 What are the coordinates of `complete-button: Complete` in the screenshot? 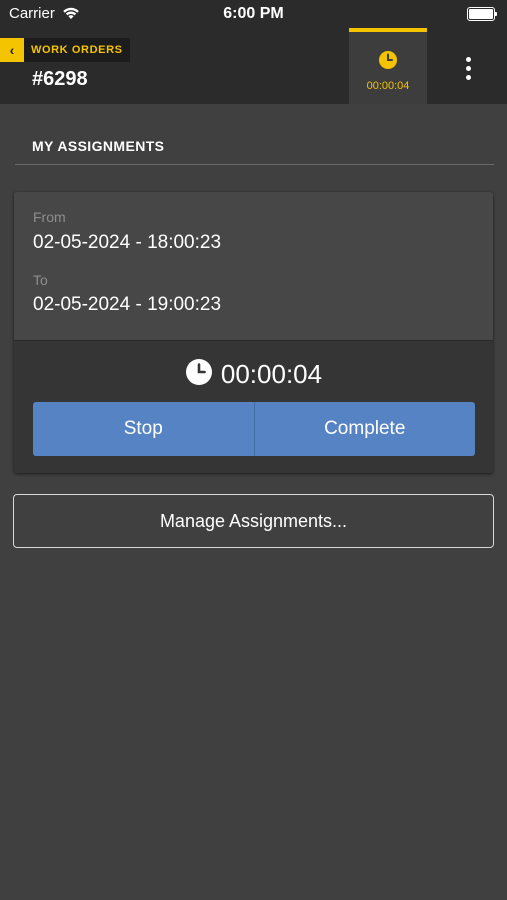 It's located at (364, 429).